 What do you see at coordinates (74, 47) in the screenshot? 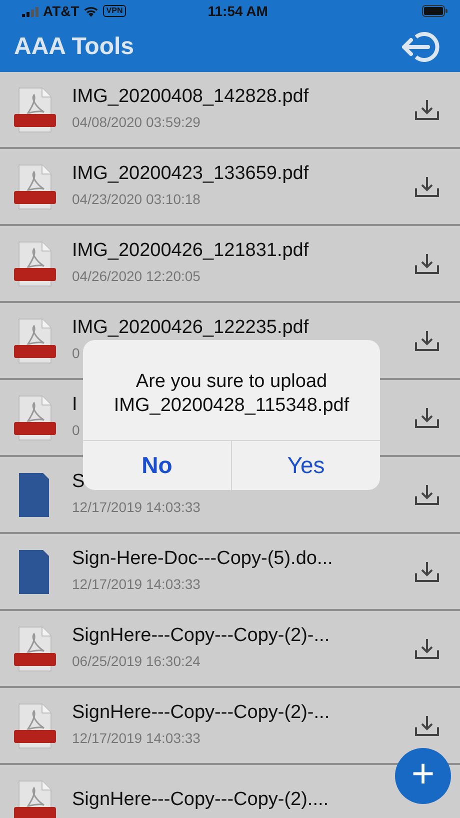
I see `app-title: AAA Tools` at bounding box center [74, 47].